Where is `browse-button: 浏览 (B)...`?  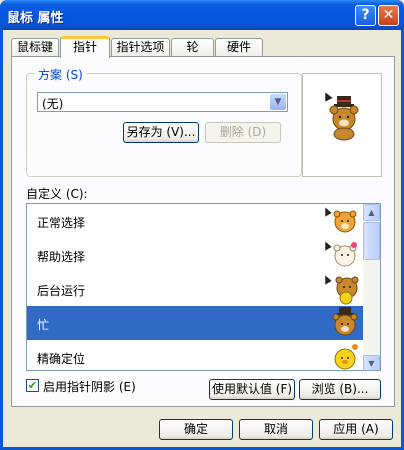 browse-button: 浏览 (B)... is located at coordinates (340, 389).